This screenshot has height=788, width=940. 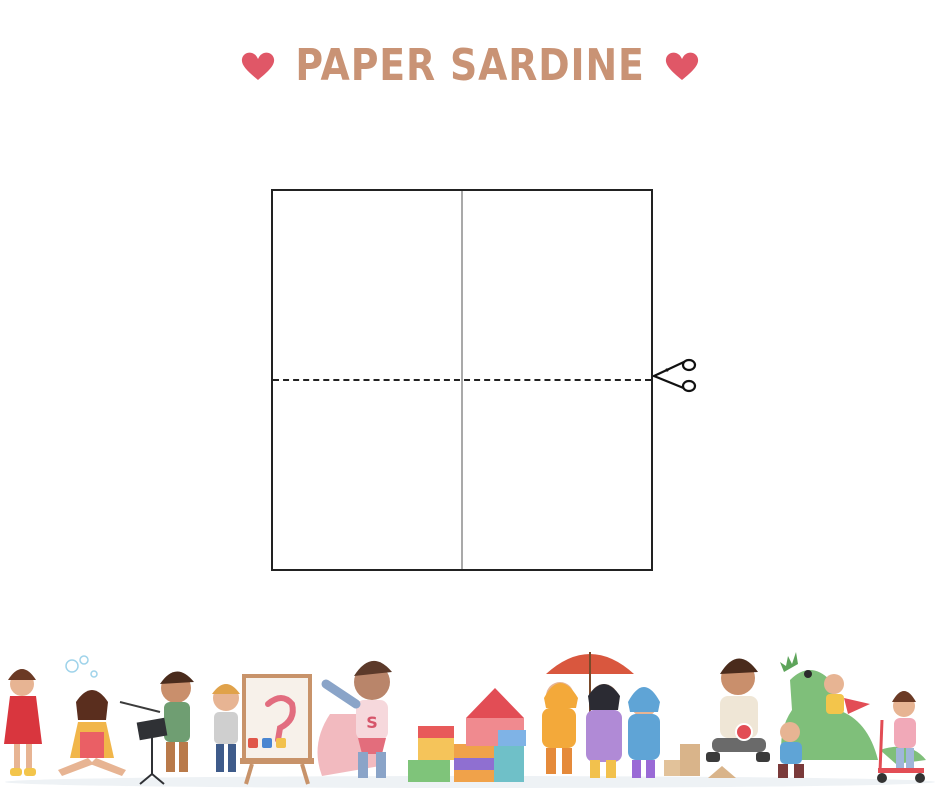 I want to click on page-title: PAPER SARDINE, so click(x=470, y=65).